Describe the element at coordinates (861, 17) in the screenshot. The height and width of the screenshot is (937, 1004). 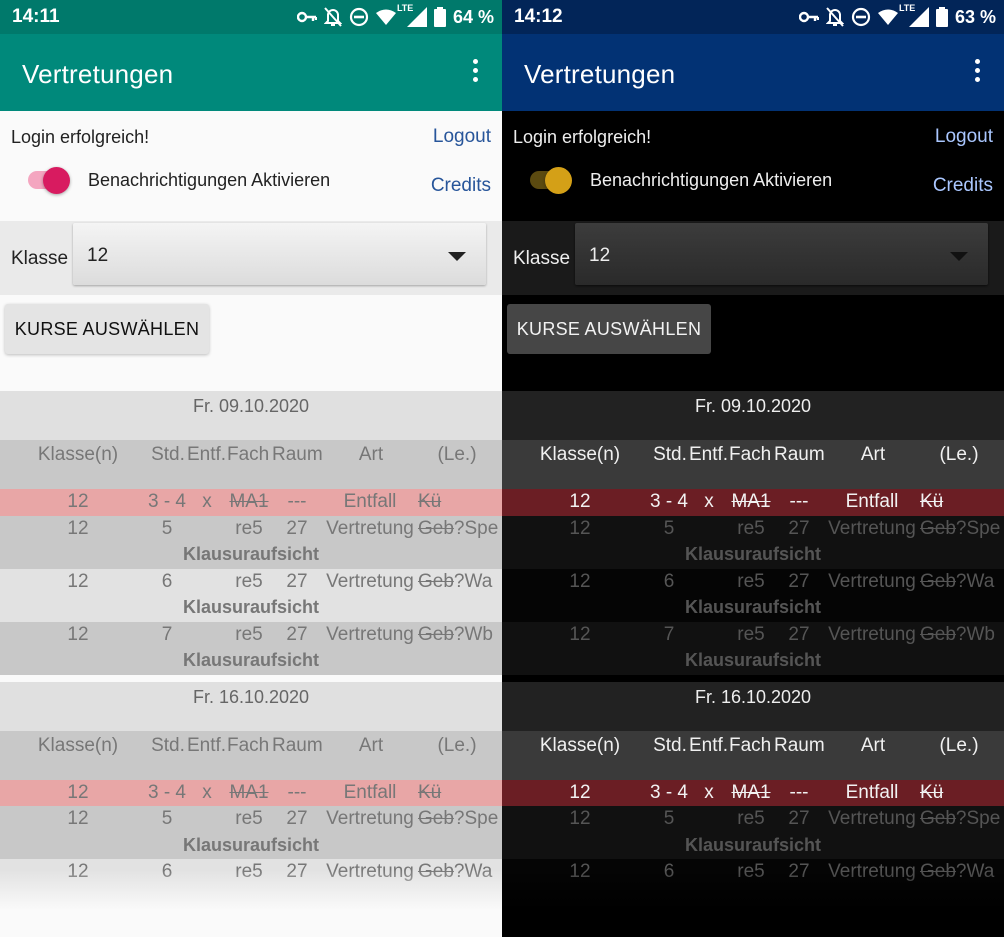
I see `do-not-disturb-icon` at that location.